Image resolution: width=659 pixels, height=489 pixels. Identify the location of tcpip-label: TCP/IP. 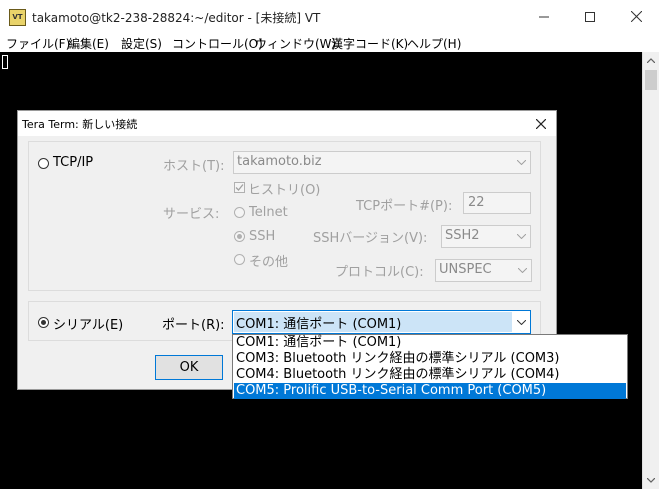
(73, 162).